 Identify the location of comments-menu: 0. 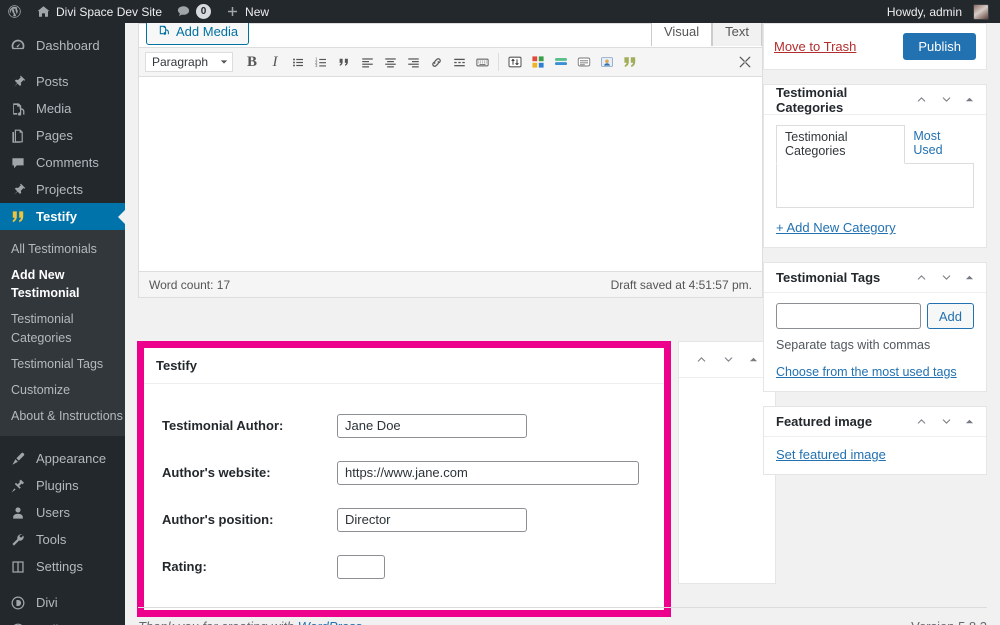
(193, 11).